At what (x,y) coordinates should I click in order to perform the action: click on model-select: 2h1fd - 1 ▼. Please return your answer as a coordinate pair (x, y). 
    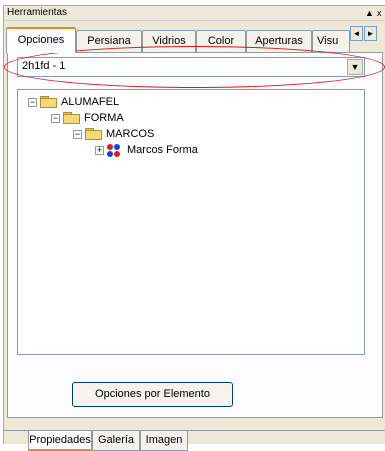
    Looking at the image, I should click on (191, 67).